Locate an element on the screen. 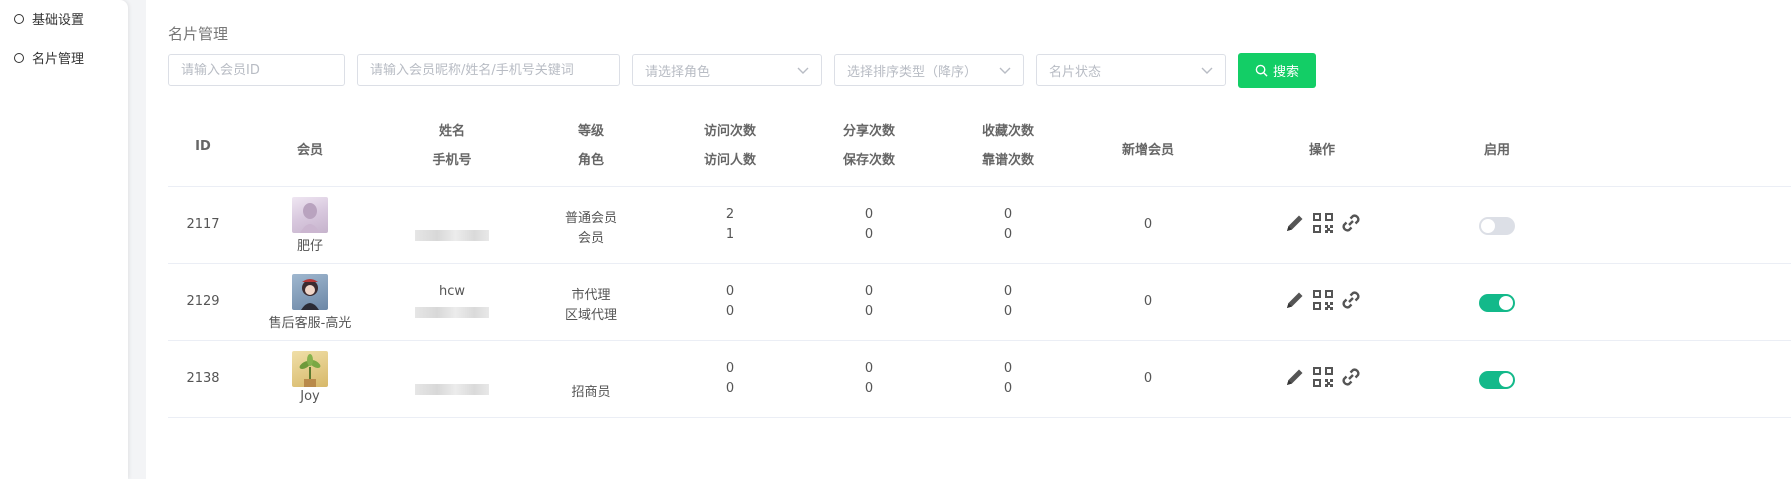  card-status-select: 名片状态 is located at coordinates (1131, 70).